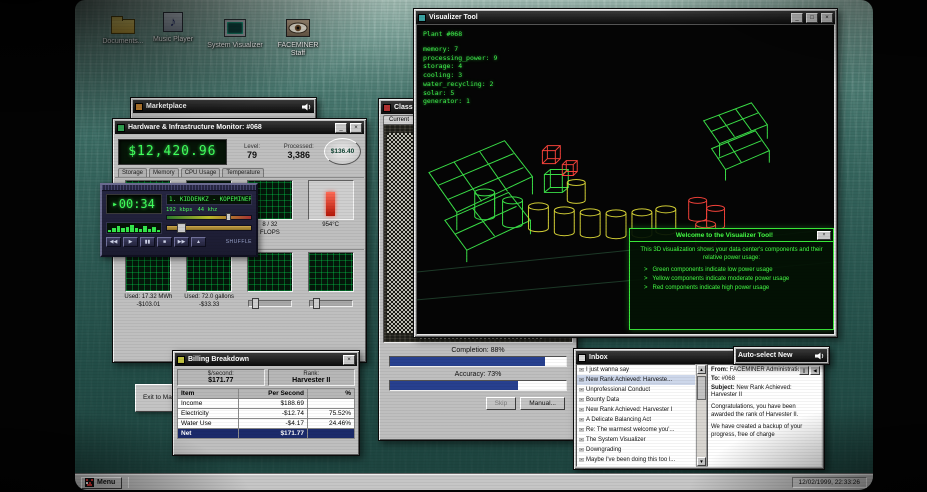  Describe the element at coordinates (173, 39) in the screenshot. I see `icon-label: Music Player` at that location.